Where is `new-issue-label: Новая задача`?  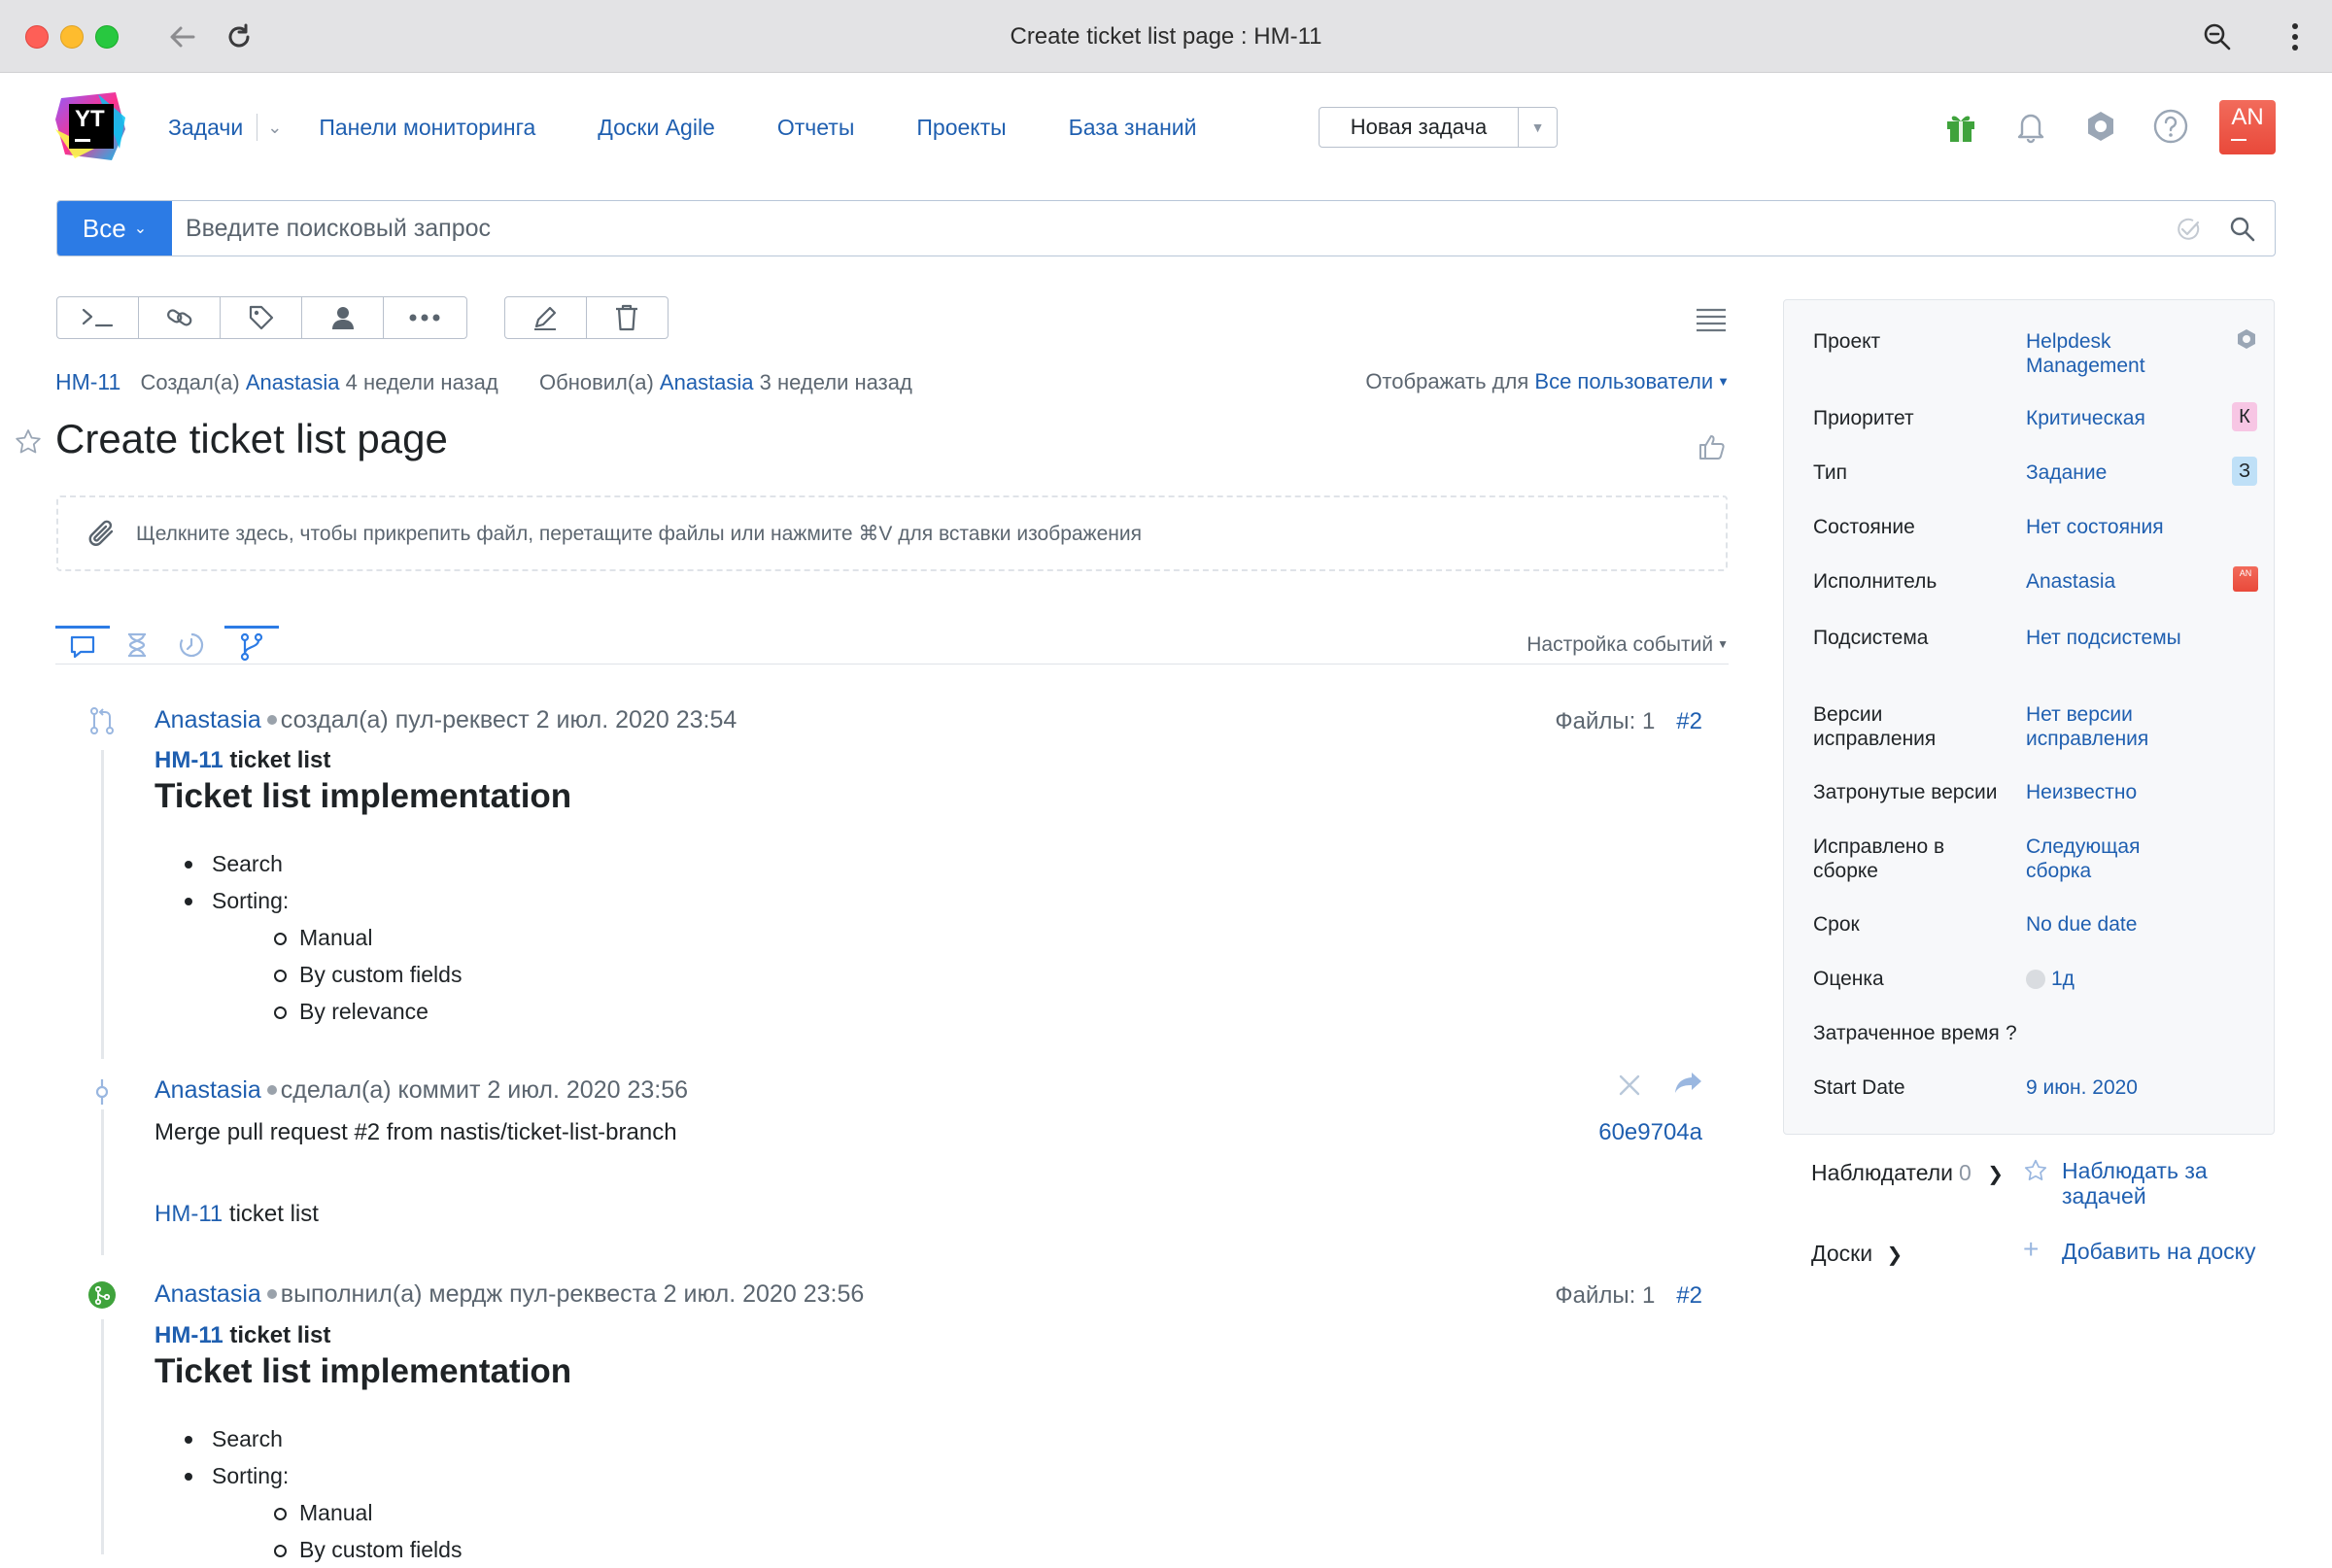 new-issue-label: Новая задача is located at coordinates (1419, 127).